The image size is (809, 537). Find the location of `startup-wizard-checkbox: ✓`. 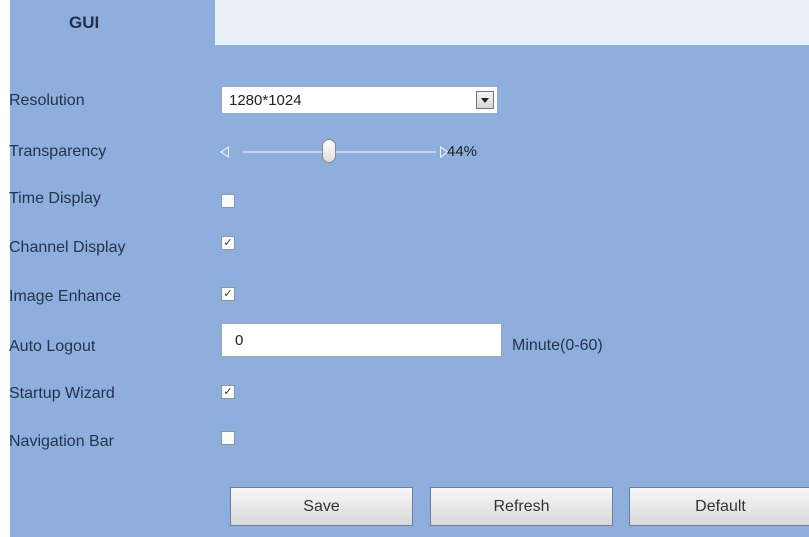

startup-wizard-checkbox: ✓ is located at coordinates (228, 392).